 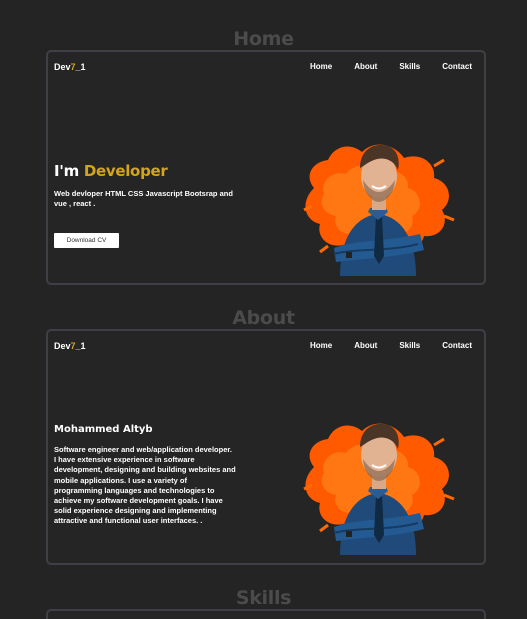 I want to click on top-nav: Dev7_1 Home About Skills Contact, so click(x=263, y=69).